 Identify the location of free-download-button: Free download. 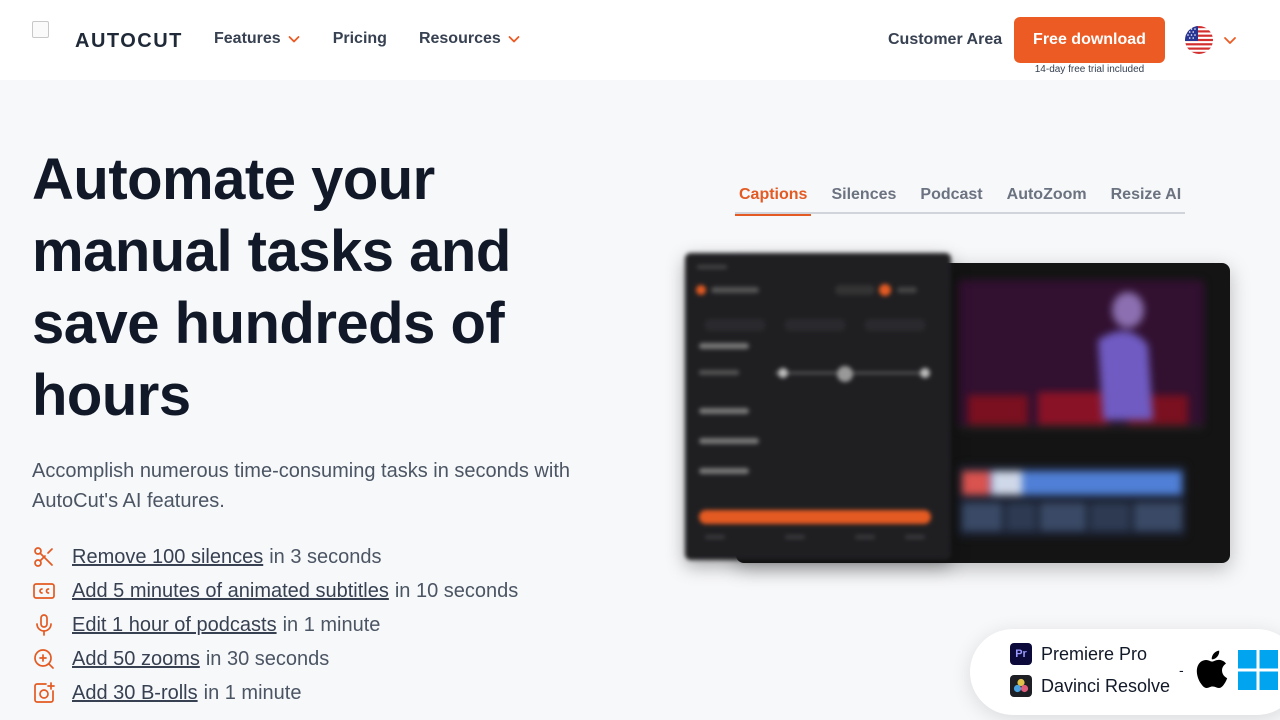
(1089, 40).